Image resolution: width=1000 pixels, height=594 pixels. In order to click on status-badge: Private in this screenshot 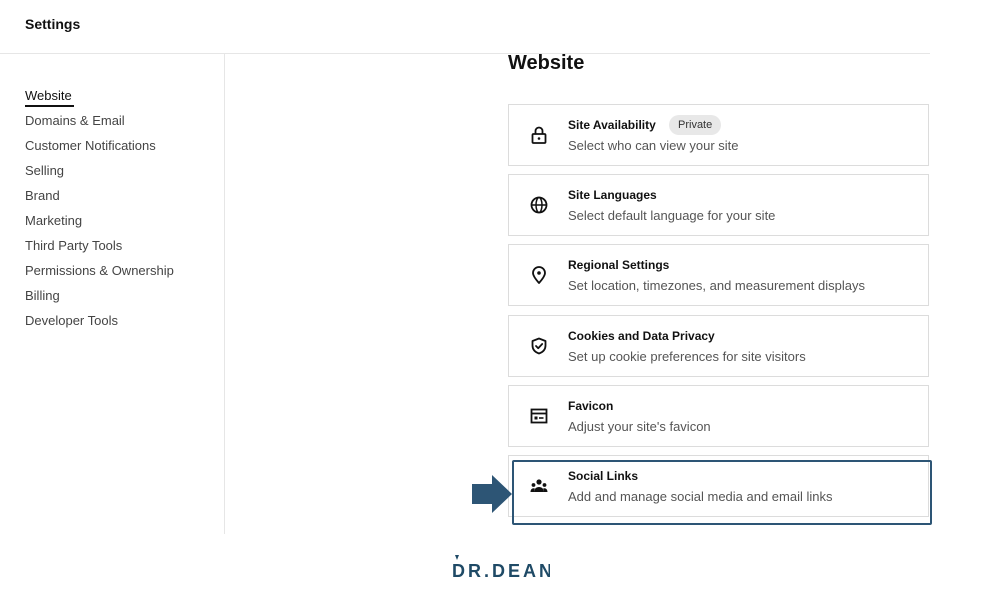, I will do `click(695, 125)`.